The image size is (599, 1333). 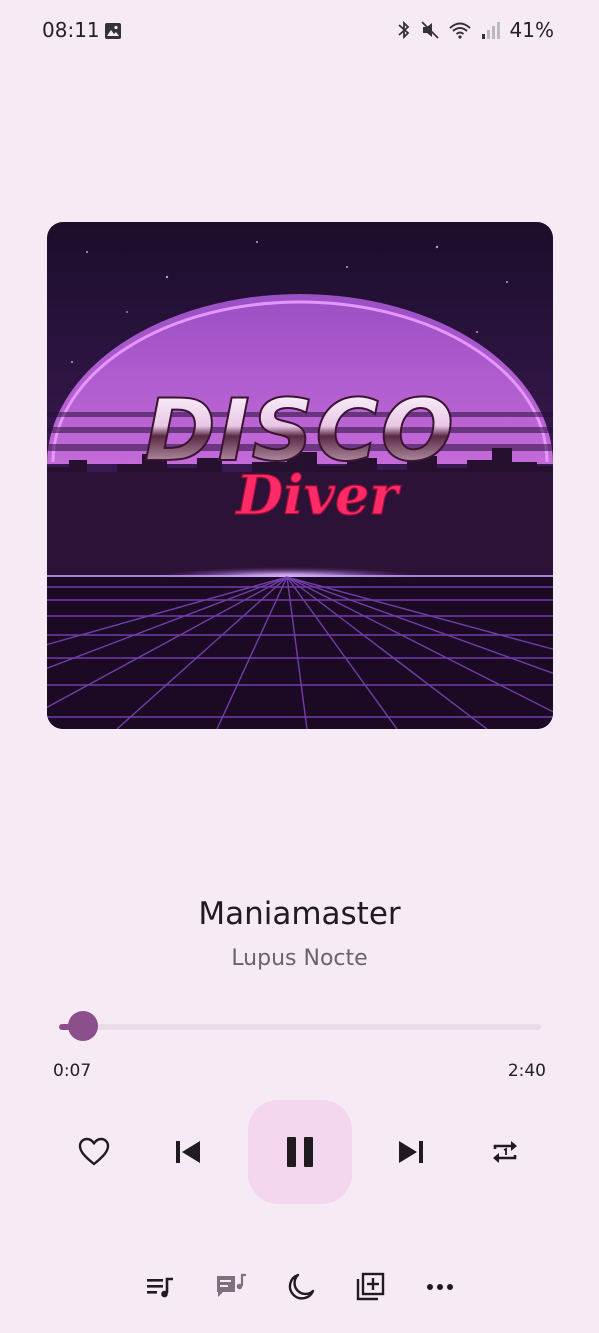 I want to click on bottom-toolbar, so click(x=299, y=1287).